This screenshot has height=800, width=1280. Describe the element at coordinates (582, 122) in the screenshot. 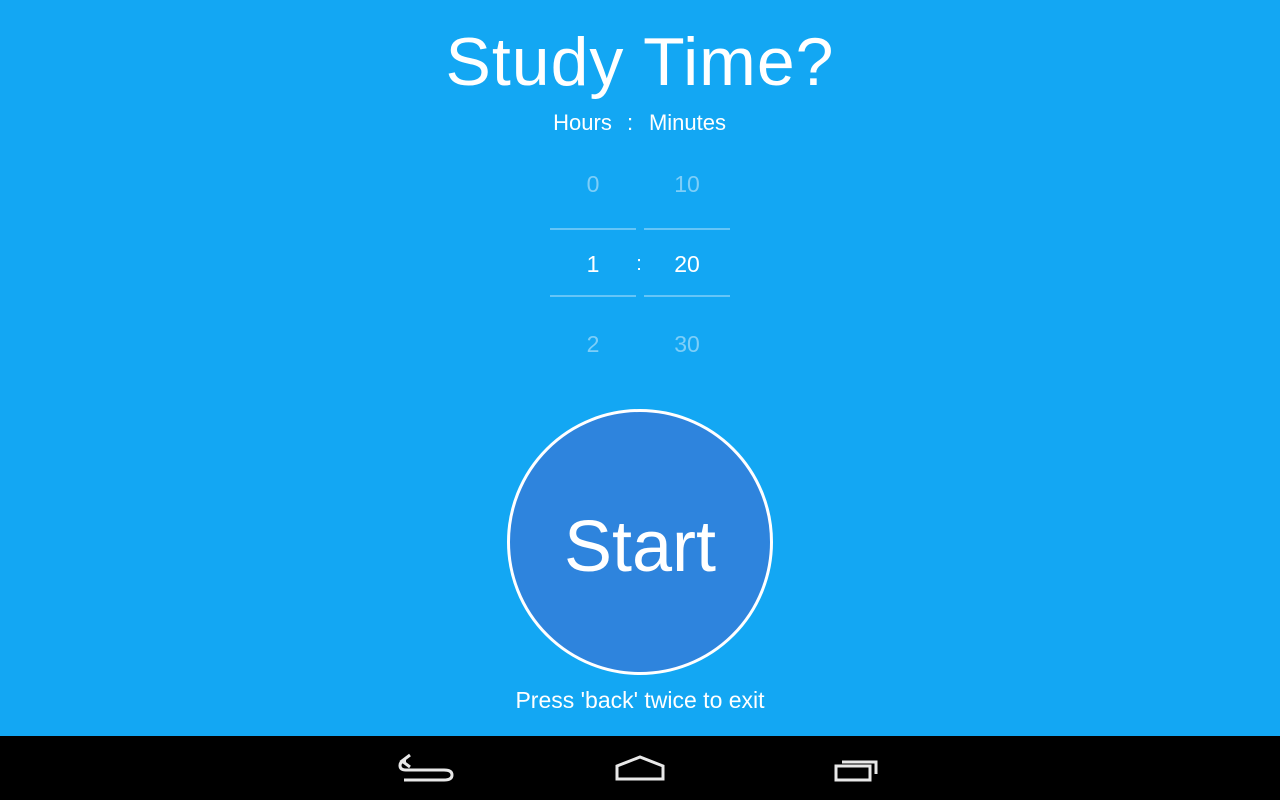

I see `hours-header: Hours` at that location.